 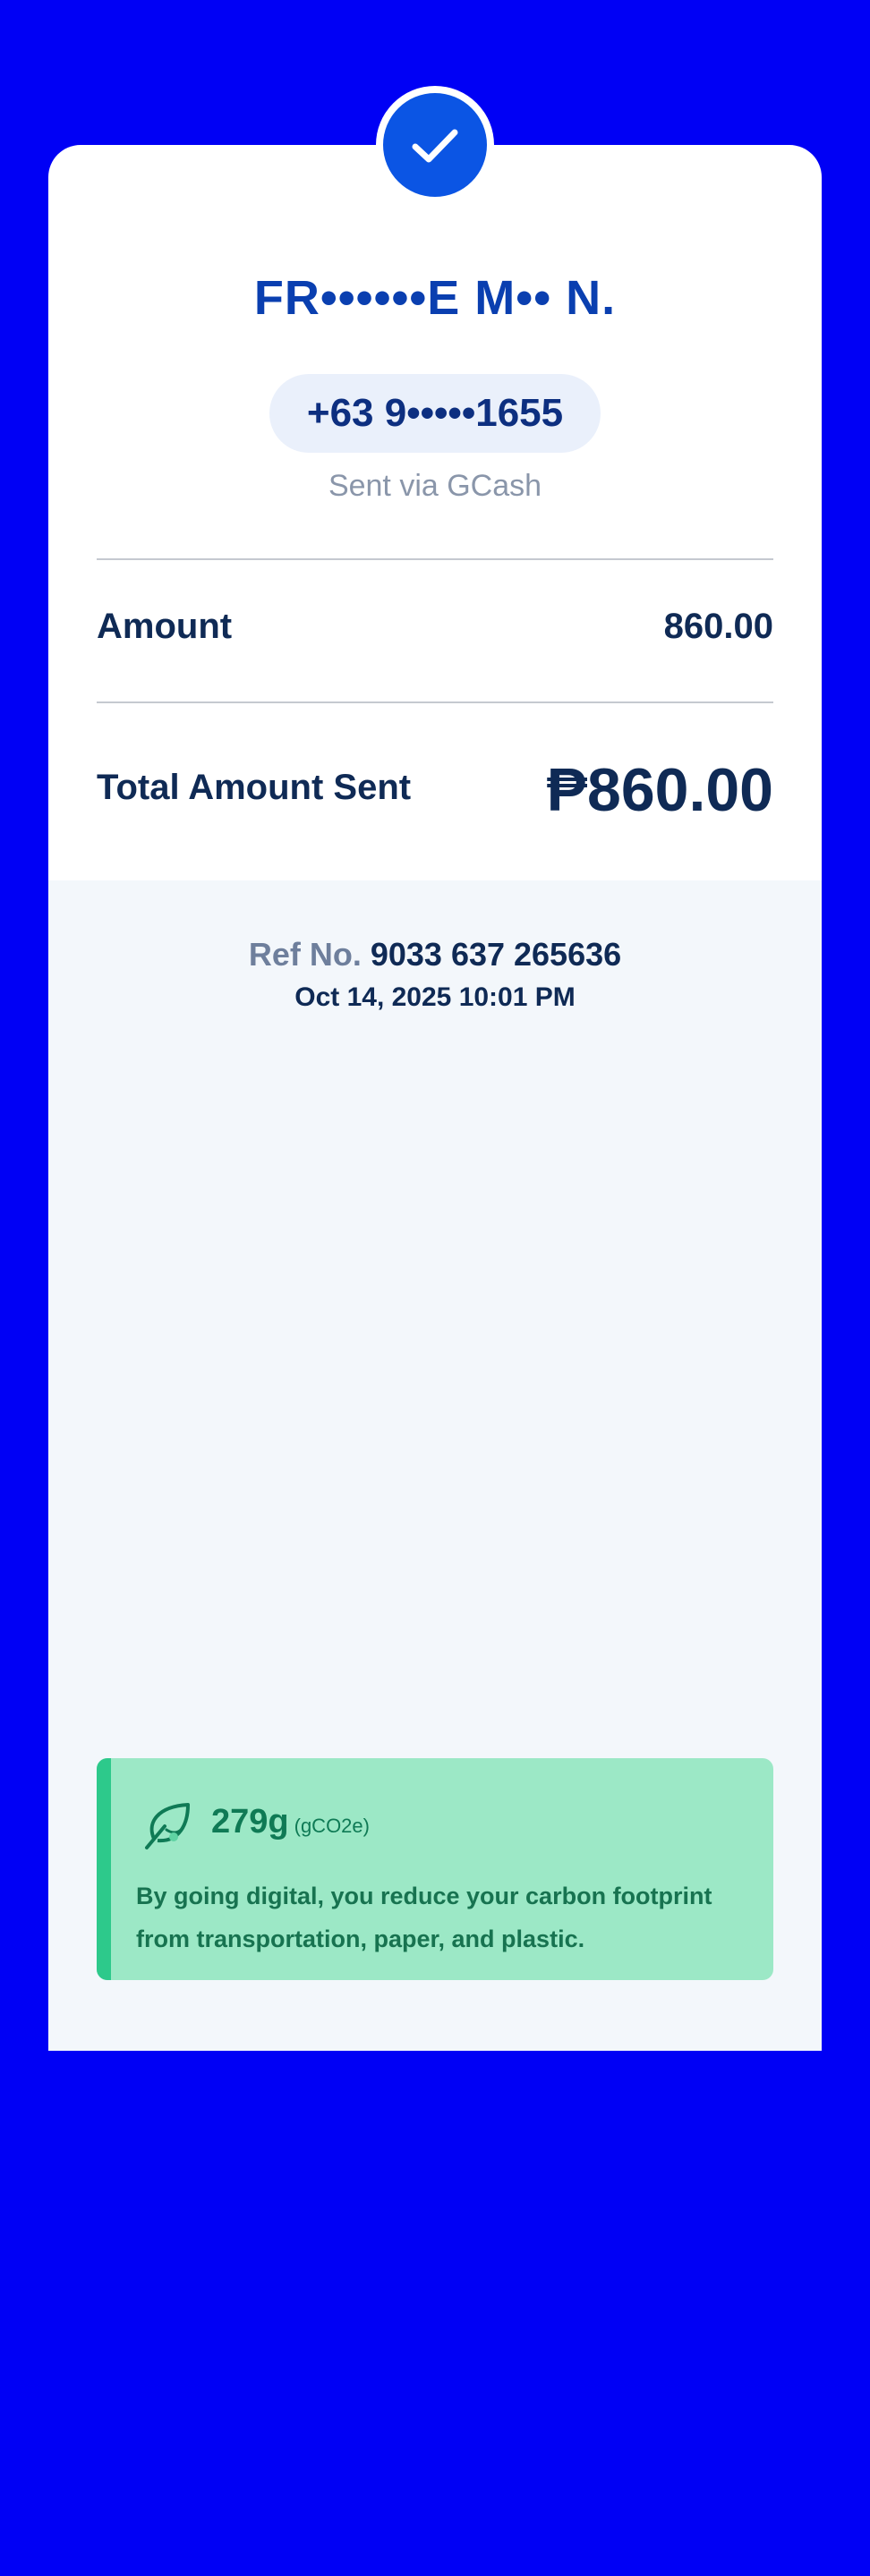 I want to click on leaf-icon, so click(x=167, y=1826).